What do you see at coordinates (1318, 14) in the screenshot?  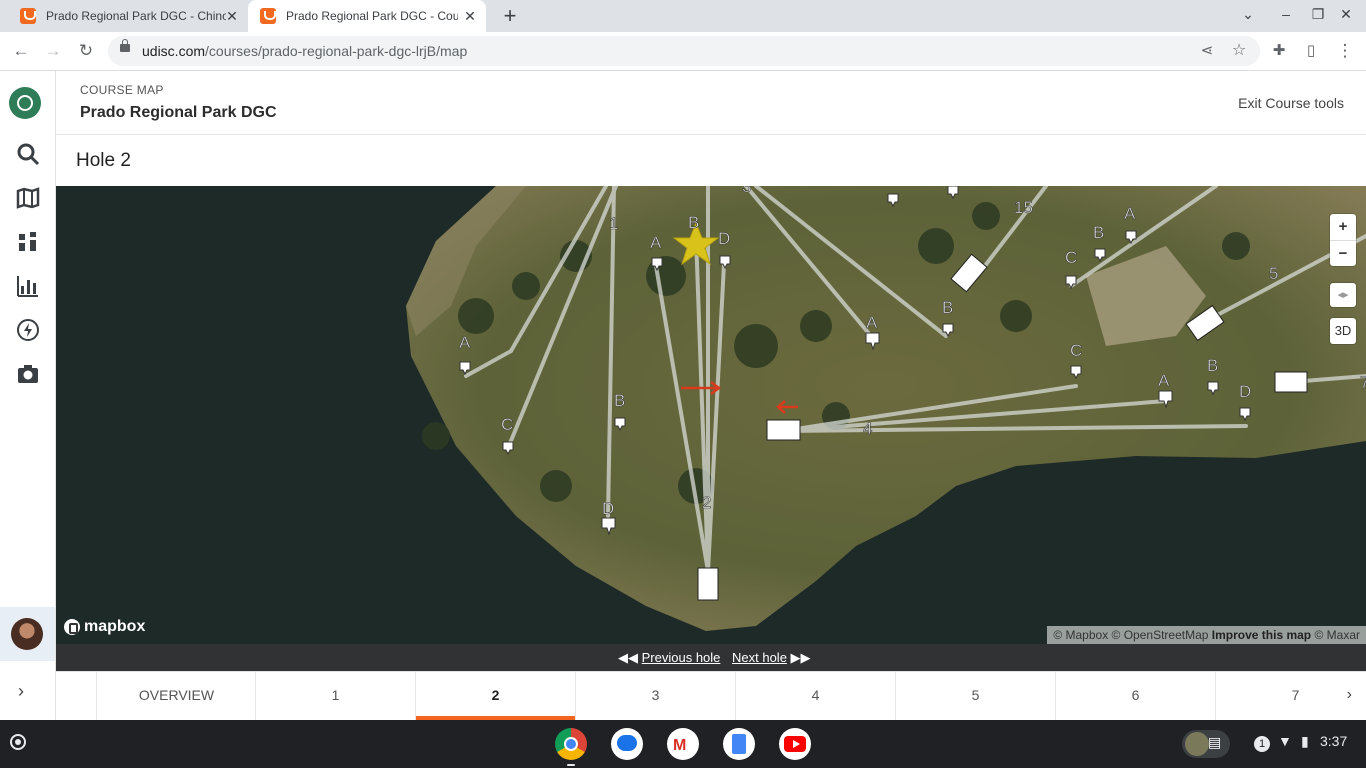 I see `restore-icon: ❐` at bounding box center [1318, 14].